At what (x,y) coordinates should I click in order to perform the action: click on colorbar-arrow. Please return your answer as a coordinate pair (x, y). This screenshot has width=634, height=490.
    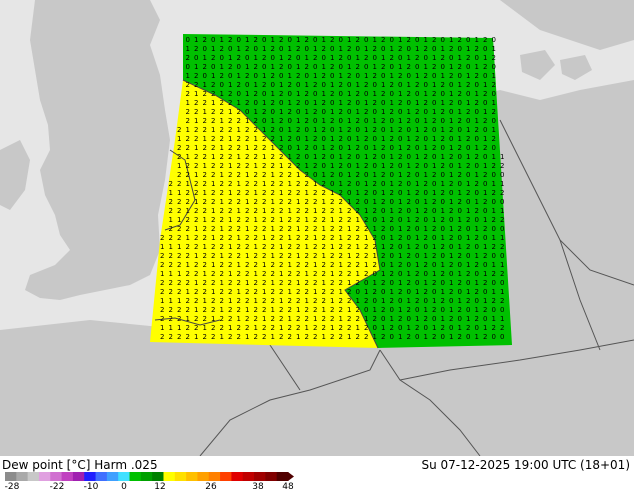
    Looking at the image, I should click on (291, 476).